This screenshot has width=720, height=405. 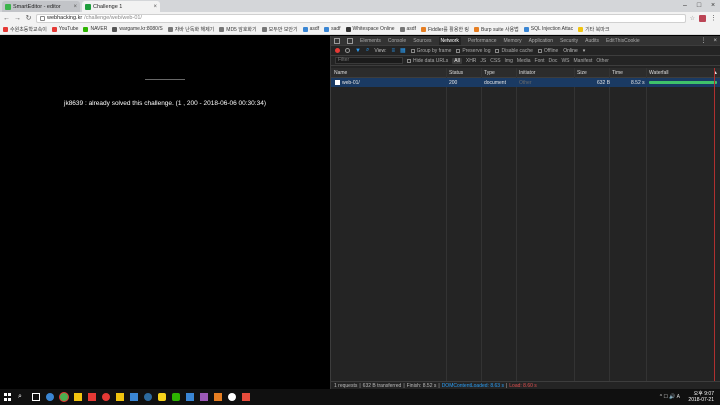 What do you see at coordinates (350, 40) in the screenshot?
I see `device-toggle-icon` at bounding box center [350, 40].